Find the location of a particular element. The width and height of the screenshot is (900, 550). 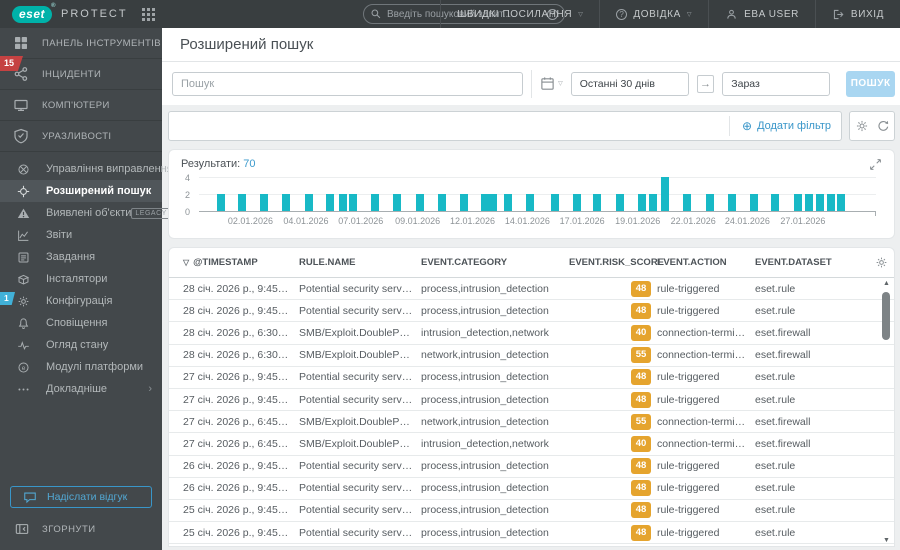

column-header-event-category: EVENT.CATEGORY is located at coordinates (495, 262).